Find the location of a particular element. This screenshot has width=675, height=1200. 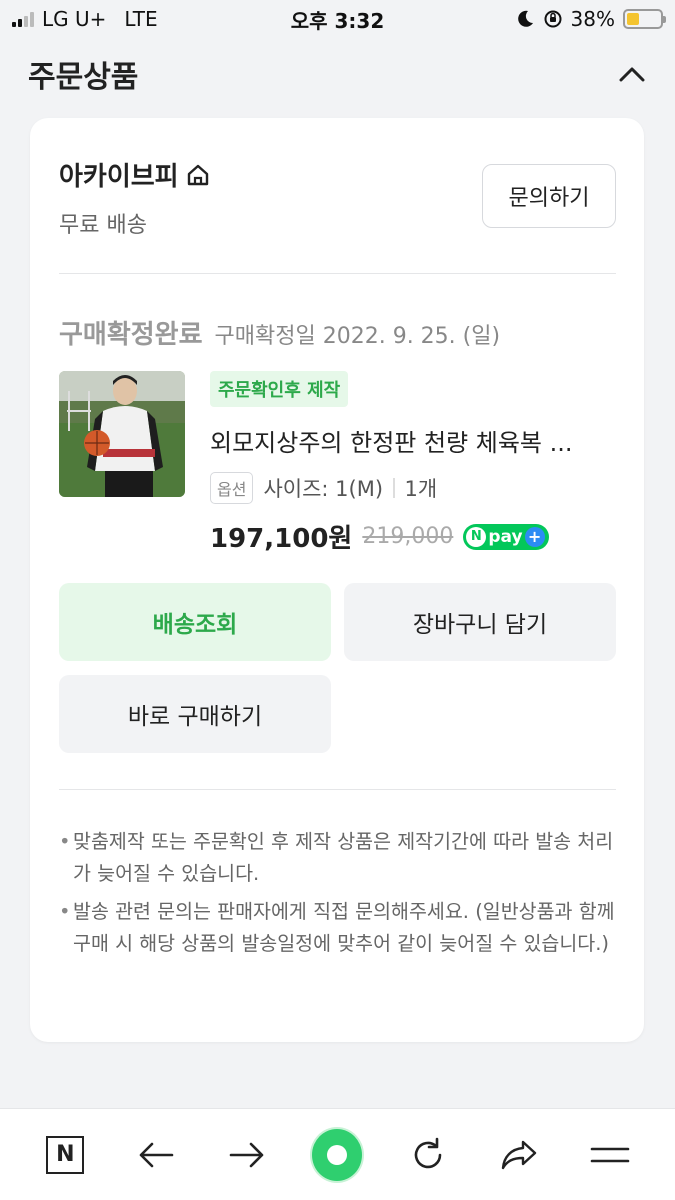

menu-icon is located at coordinates (609, 1154).